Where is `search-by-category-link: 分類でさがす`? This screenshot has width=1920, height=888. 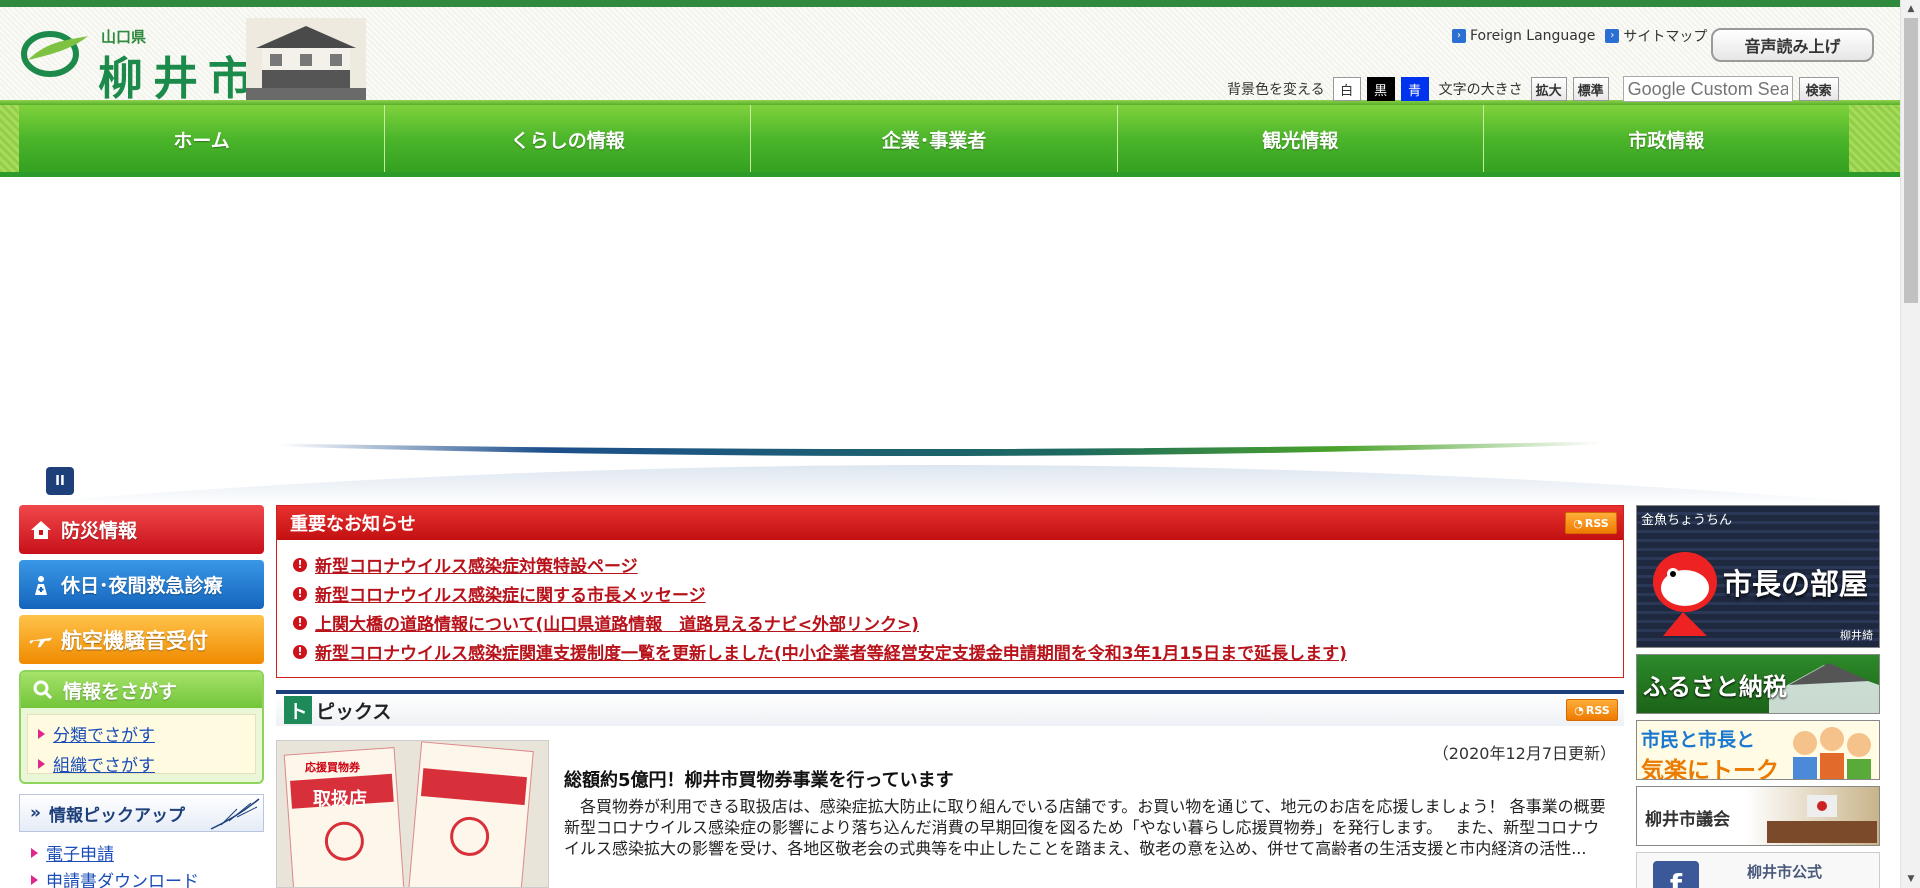 search-by-category-link: 分類でさがす is located at coordinates (141, 733).